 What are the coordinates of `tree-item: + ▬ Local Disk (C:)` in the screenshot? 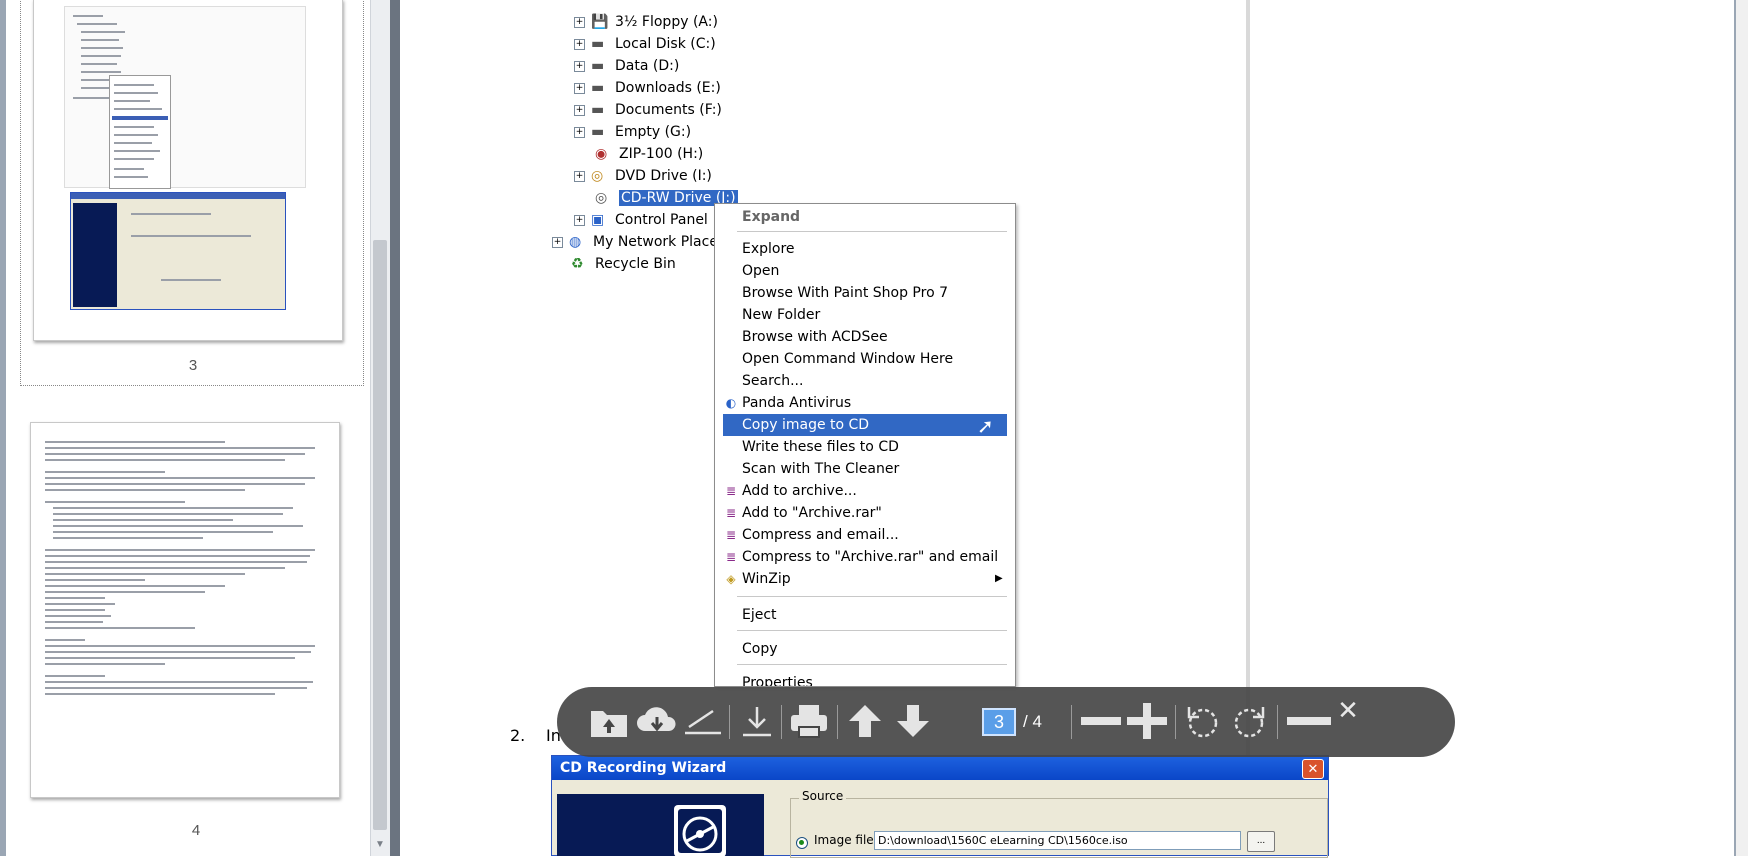 It's located at (645, 44).